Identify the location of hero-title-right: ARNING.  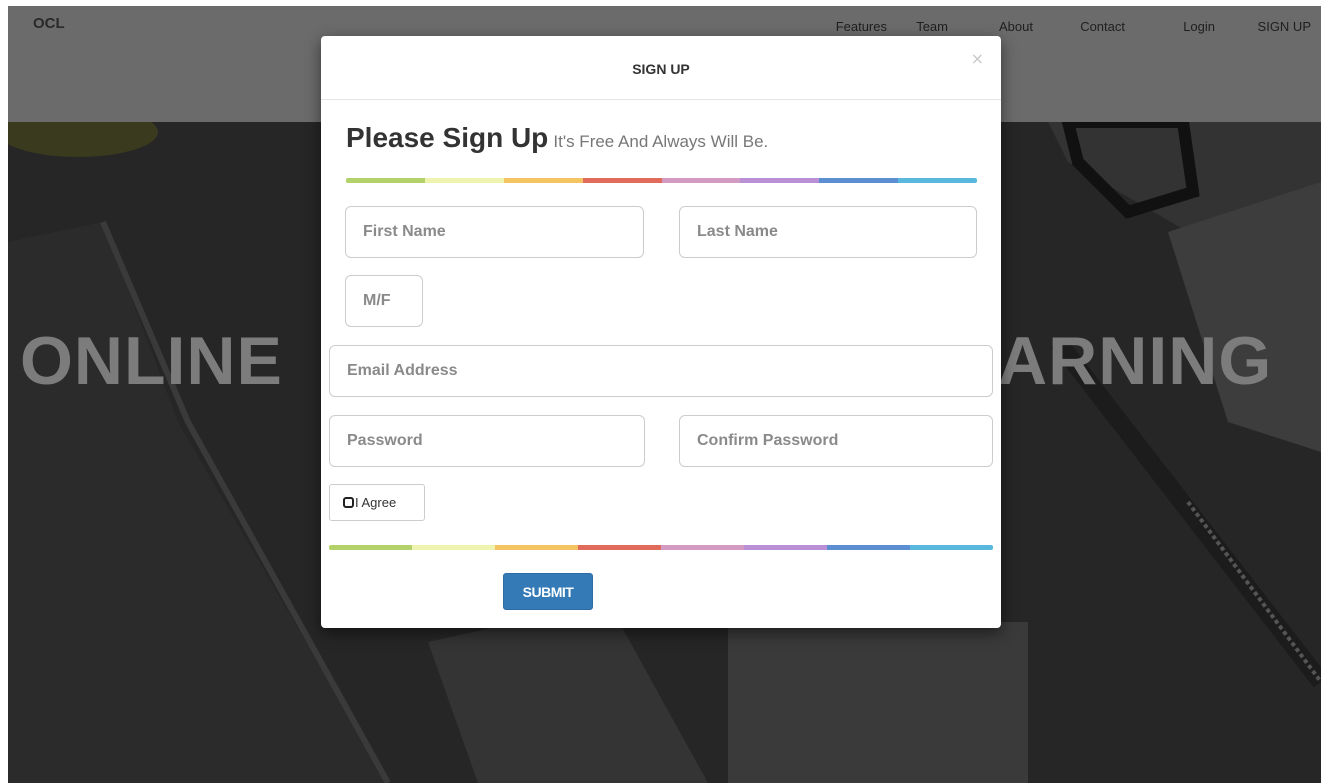
(1135, 361).